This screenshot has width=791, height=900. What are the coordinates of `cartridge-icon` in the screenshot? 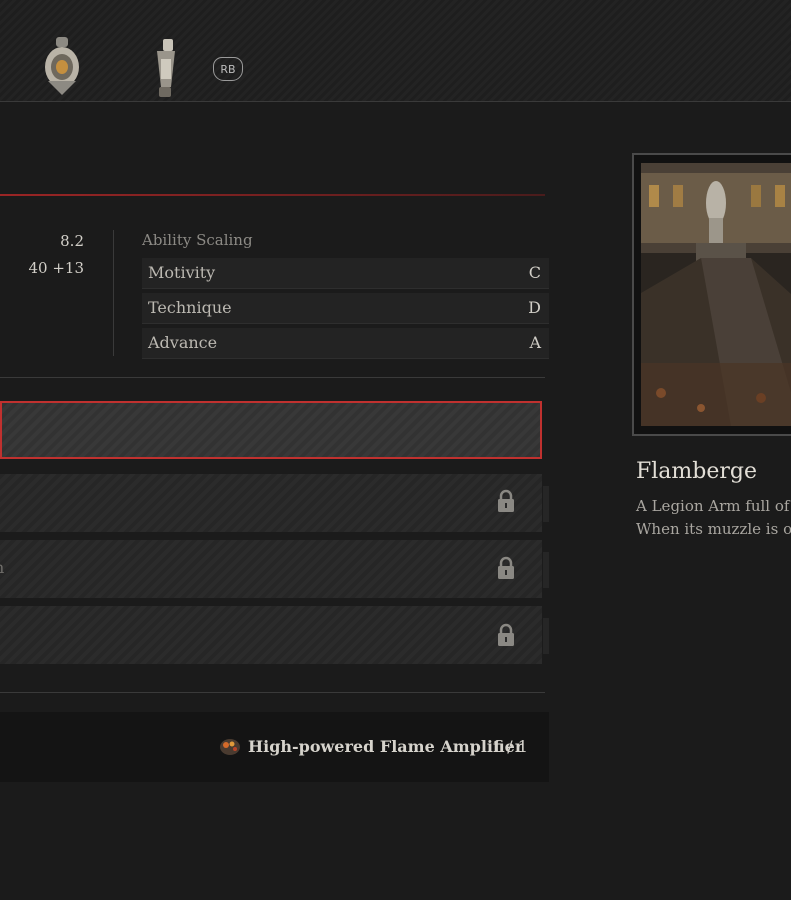 It's located at (165, 71).